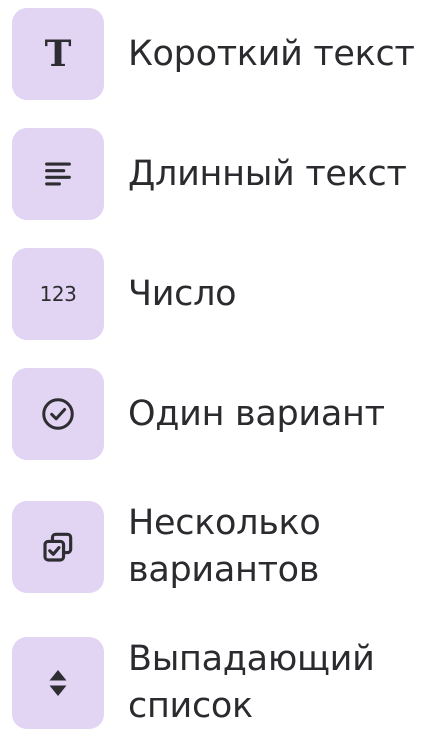 Image resolution: width=441 pixels, height=737 pixels. Describe the element at coordinates (271, 53) in the screenshot. I see `short-text-label: Короткий текст` at that location.